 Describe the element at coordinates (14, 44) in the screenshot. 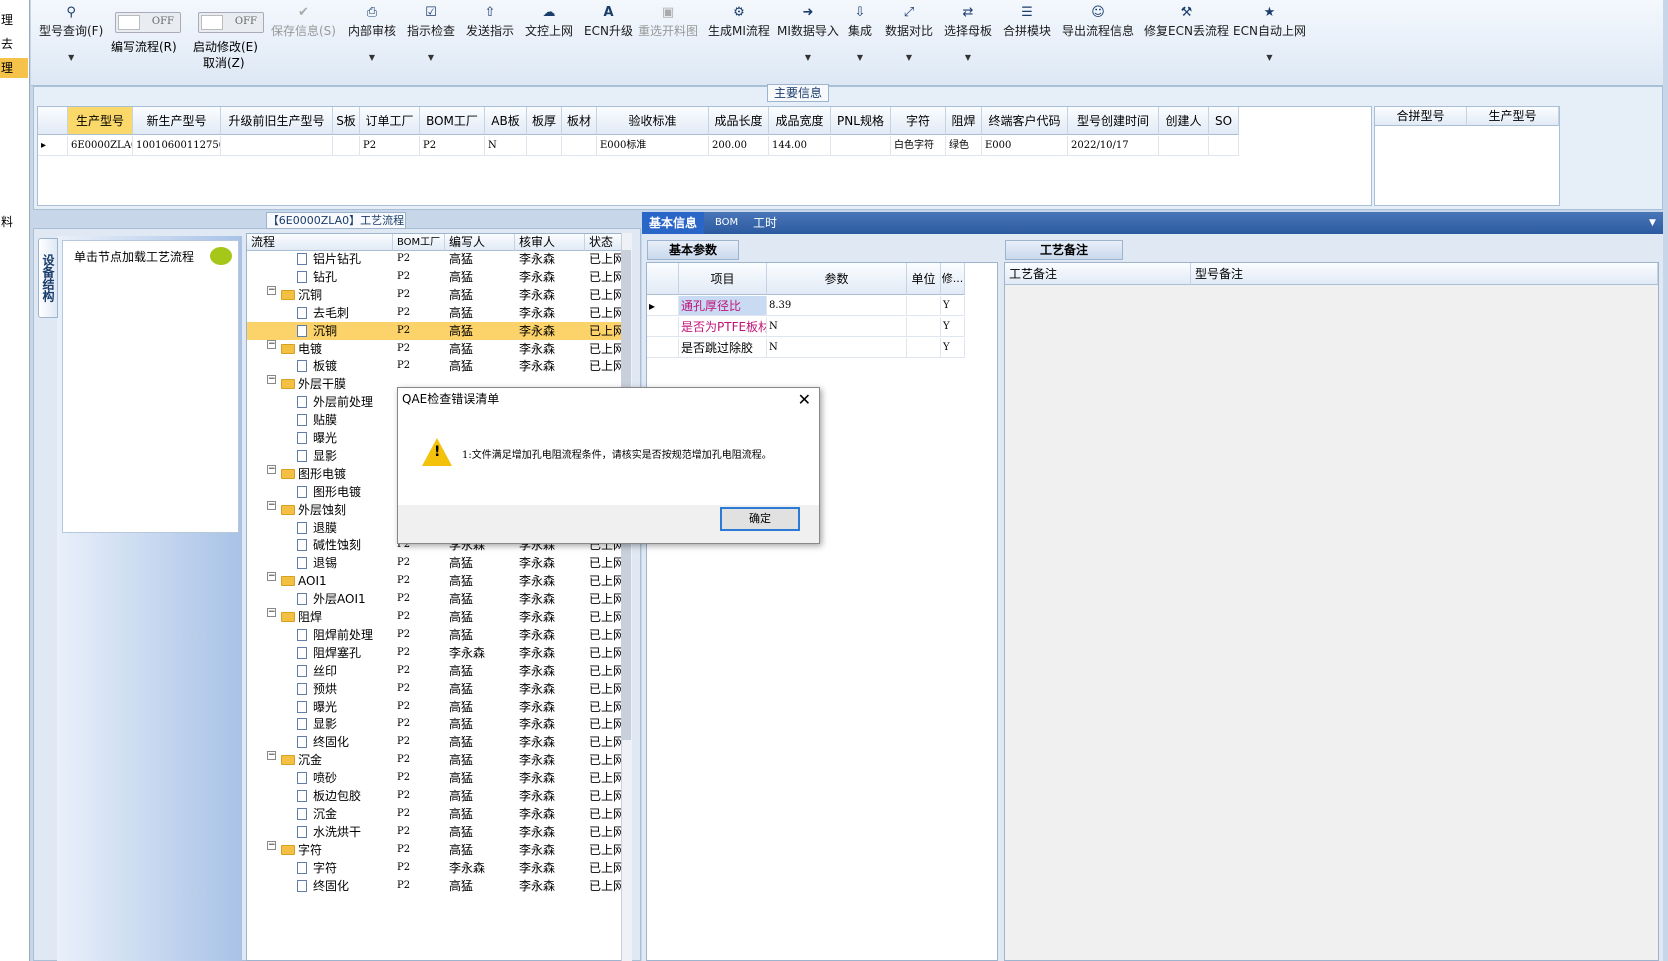

I see `left-nav-item: 去` at that location.